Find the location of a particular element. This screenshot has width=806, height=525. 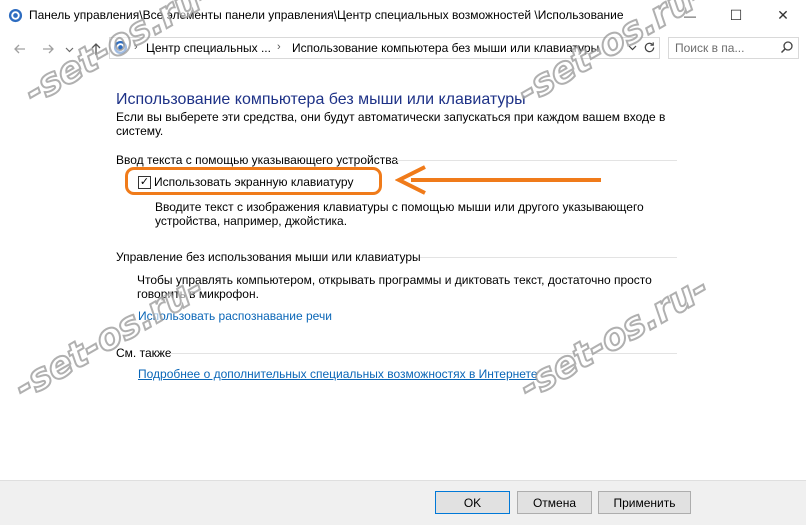

arrow-annotation-icon is located at coordinates (498, 180).